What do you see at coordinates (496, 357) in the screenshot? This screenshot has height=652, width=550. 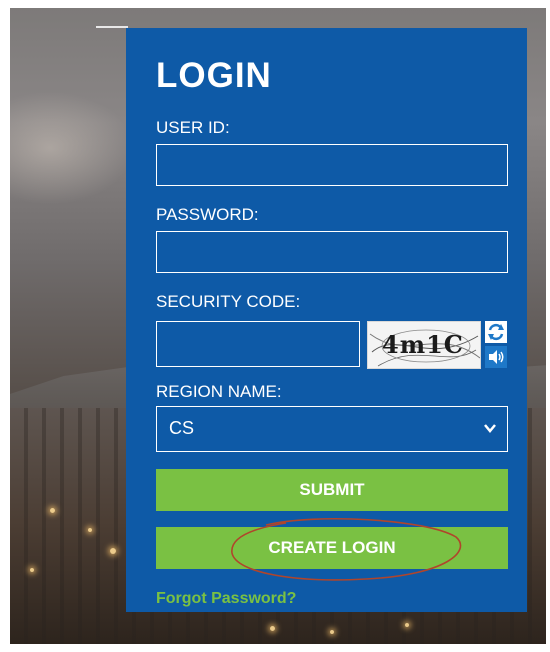 I see `speaker-icon` at bounding box center [496, 357].